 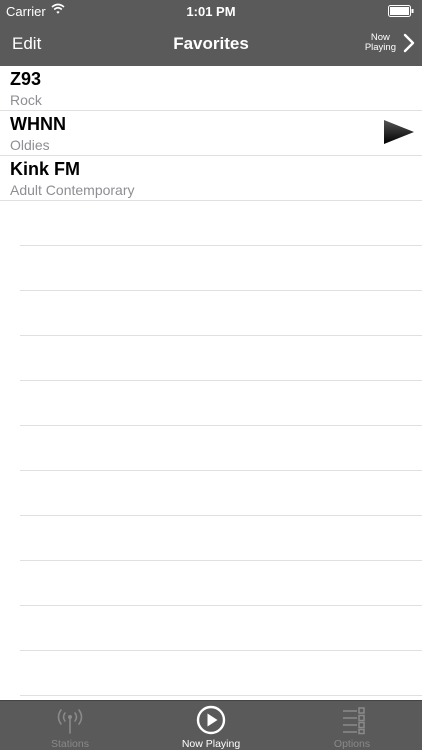 What do you see at coordinates (26, 79) in the screenshot?
I see `station-name: Z93` at bounding box center [26, 79].